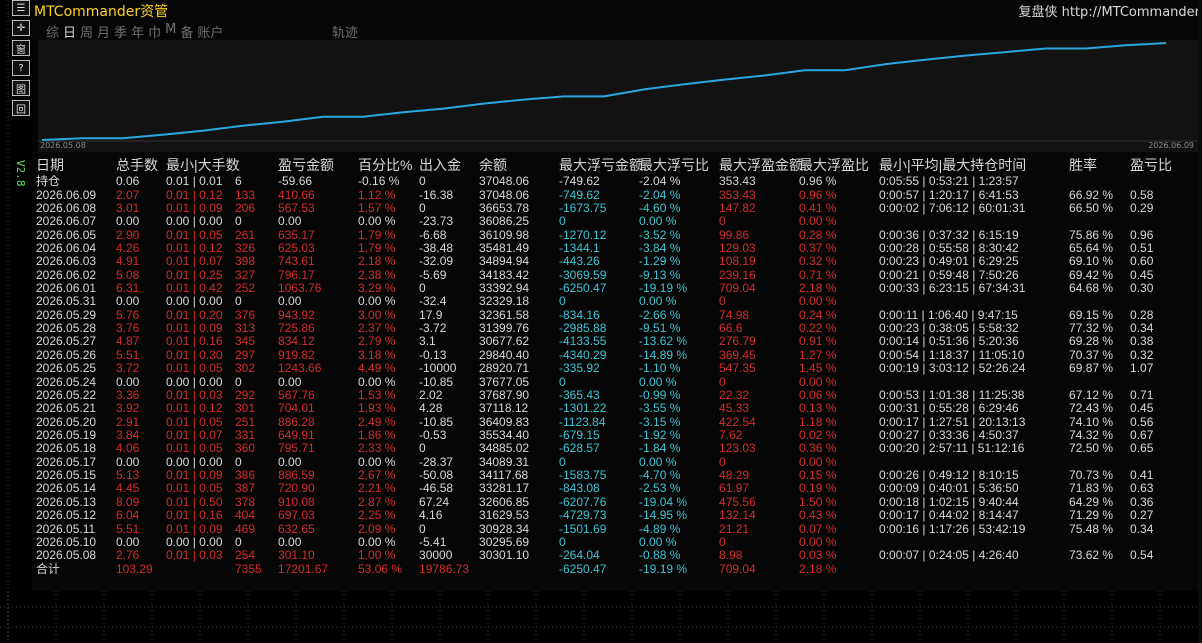  Describe the element at coordinates (103, 31) in the screenshot. I see `tab-period: 月` at that location.